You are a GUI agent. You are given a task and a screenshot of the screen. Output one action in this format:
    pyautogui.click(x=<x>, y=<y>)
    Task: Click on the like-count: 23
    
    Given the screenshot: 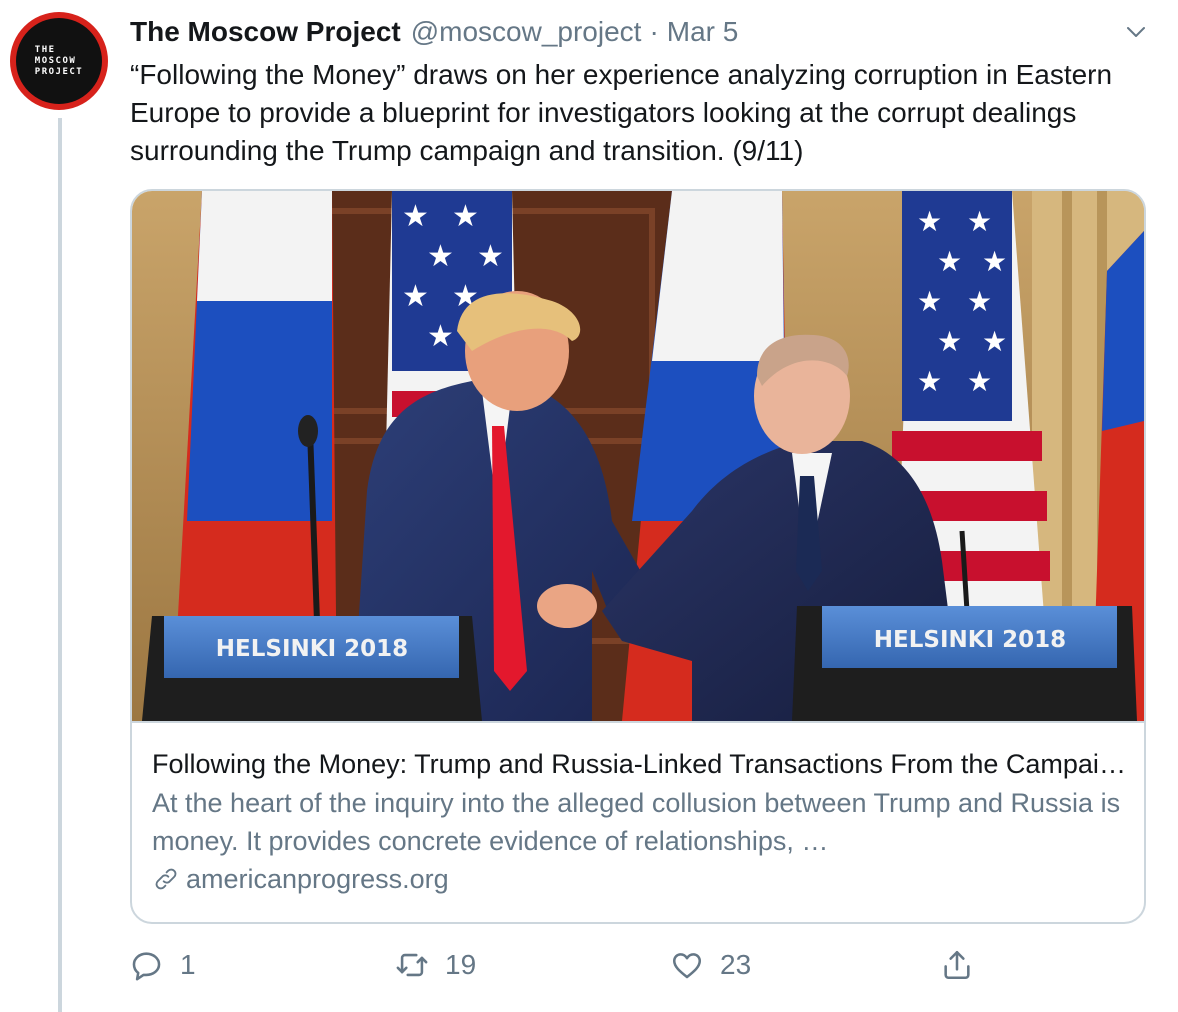 What is the action you would take?
    pyautogui.click(x=736, y=964)
    